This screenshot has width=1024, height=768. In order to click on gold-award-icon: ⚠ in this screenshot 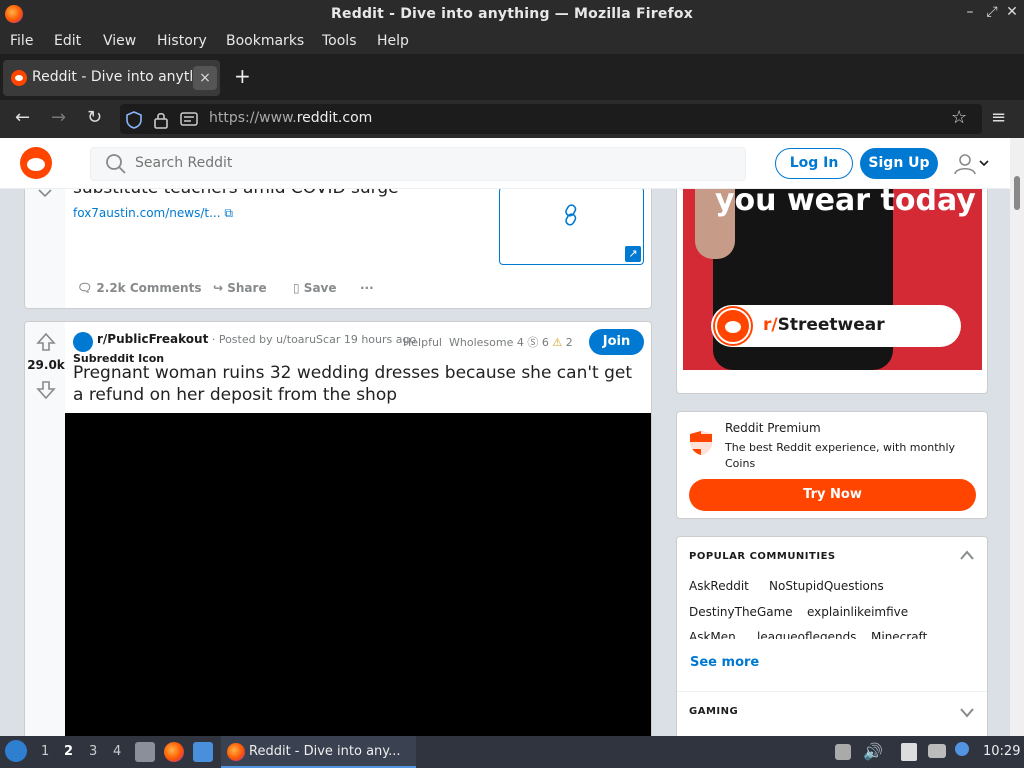, I will do `click(557, 342)`.